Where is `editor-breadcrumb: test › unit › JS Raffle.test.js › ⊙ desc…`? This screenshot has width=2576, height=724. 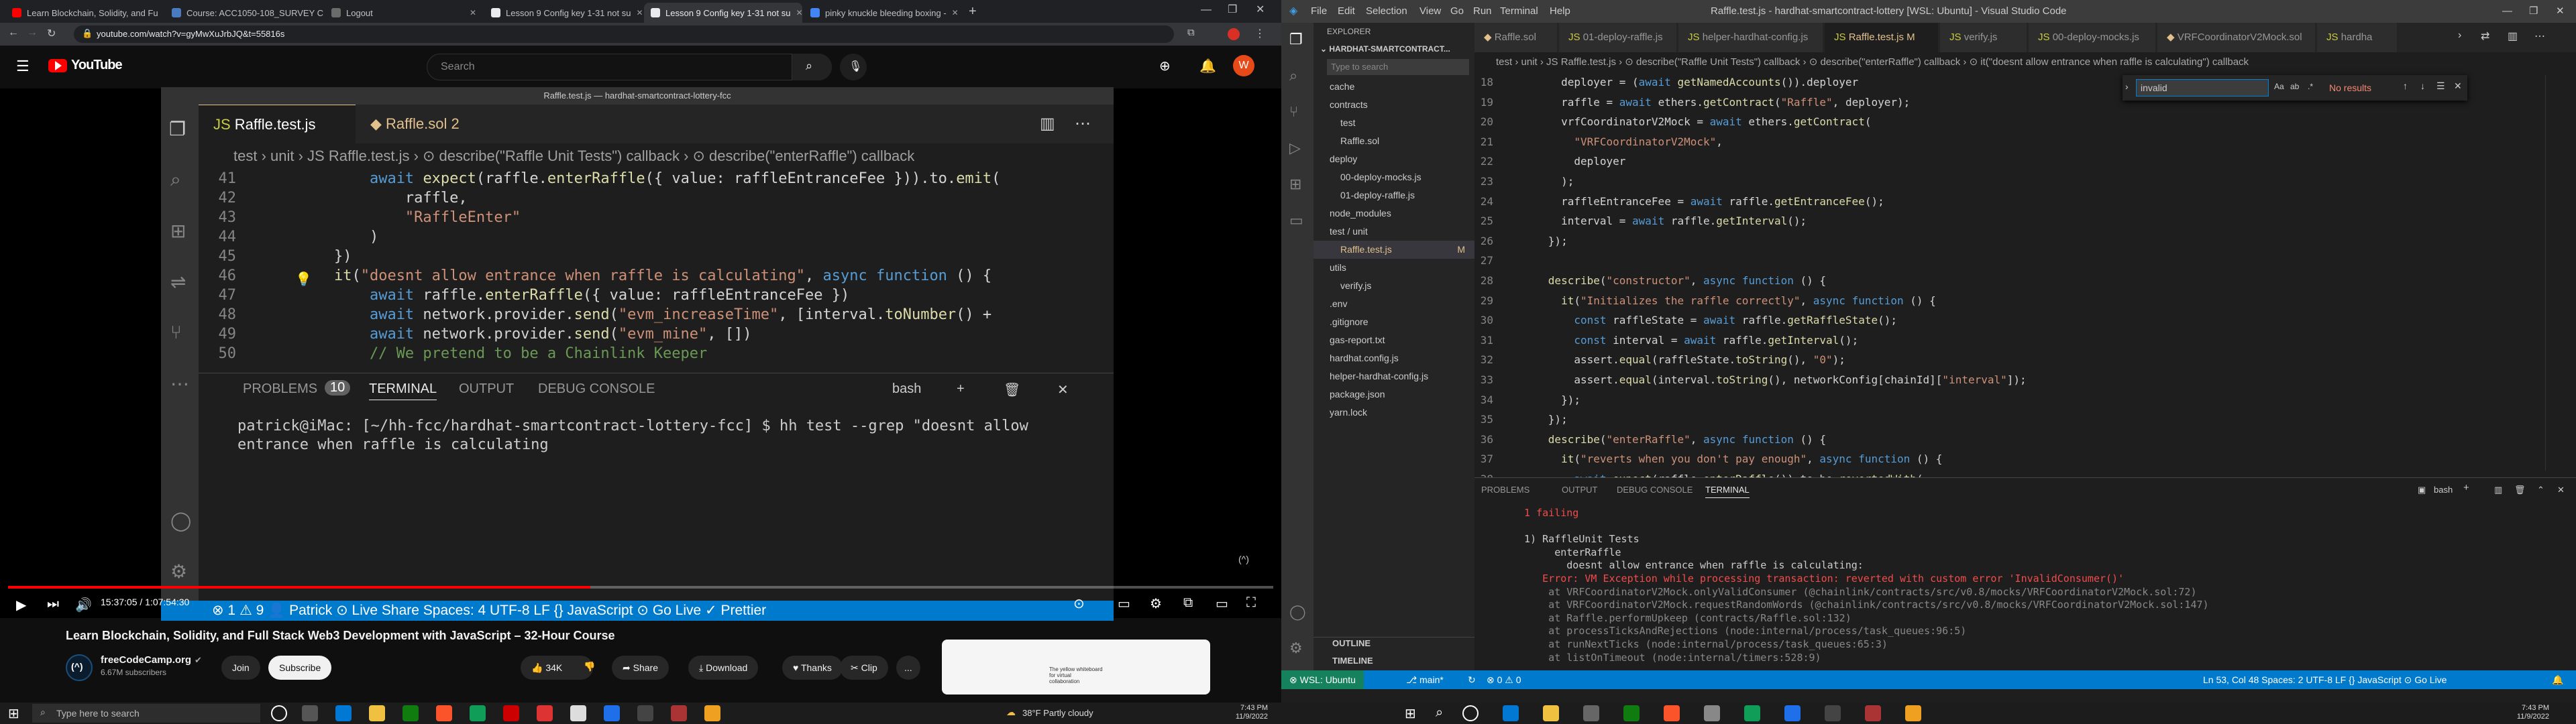 editor-breadcrumb: test › unit › JS Raffle.test.js › ⊙ desc… is located at coordinates (2025, 62).